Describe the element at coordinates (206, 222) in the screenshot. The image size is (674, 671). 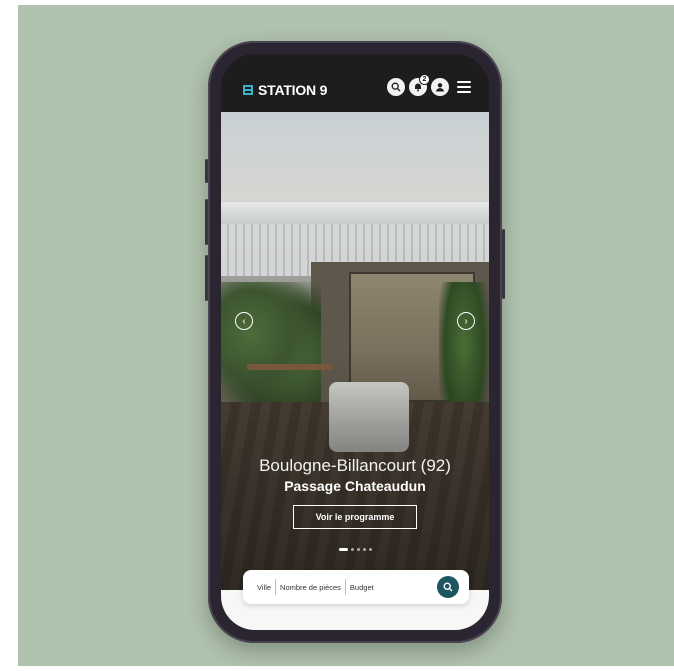
I see `phone-volume-up` at that location.